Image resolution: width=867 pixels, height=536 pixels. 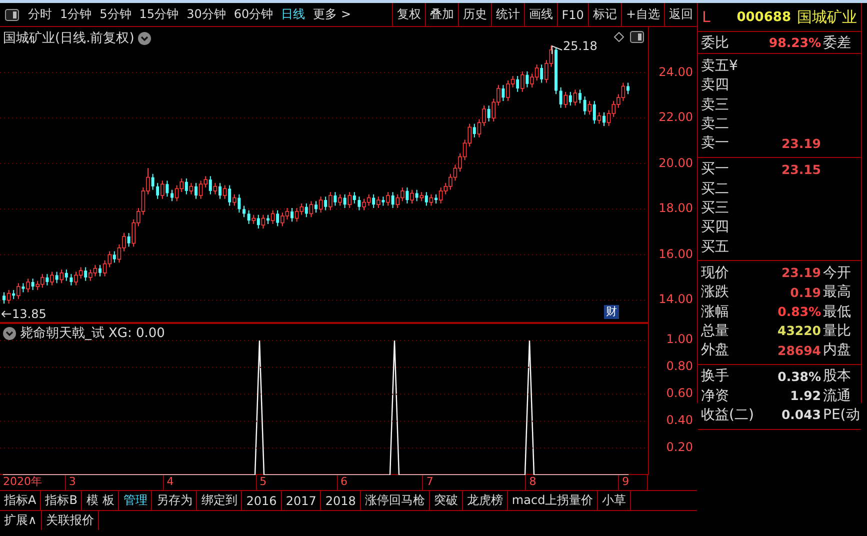 I want to click on quote-label: 内盘, so click(x=837, y=350).